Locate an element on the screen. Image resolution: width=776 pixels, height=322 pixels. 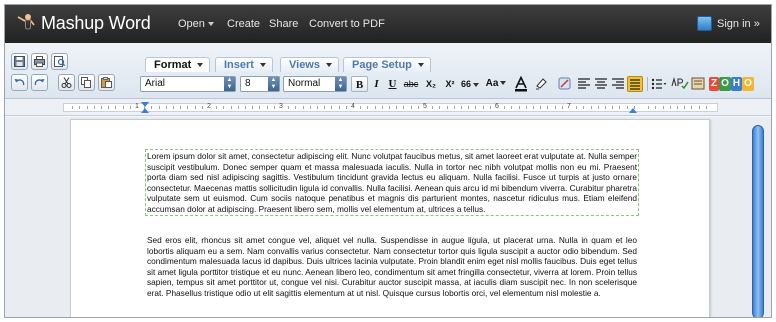
underline-button: U is located at coordinates (392, 84).